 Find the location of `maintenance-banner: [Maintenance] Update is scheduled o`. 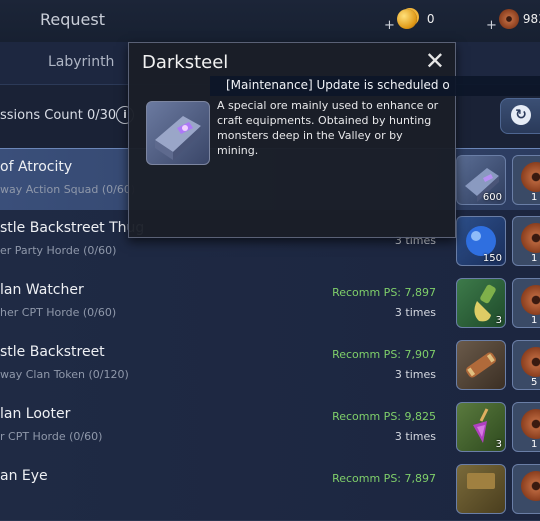

maintenance-banner: [Maintenance] Update is scheduled o is located at coordinates (375, 86).